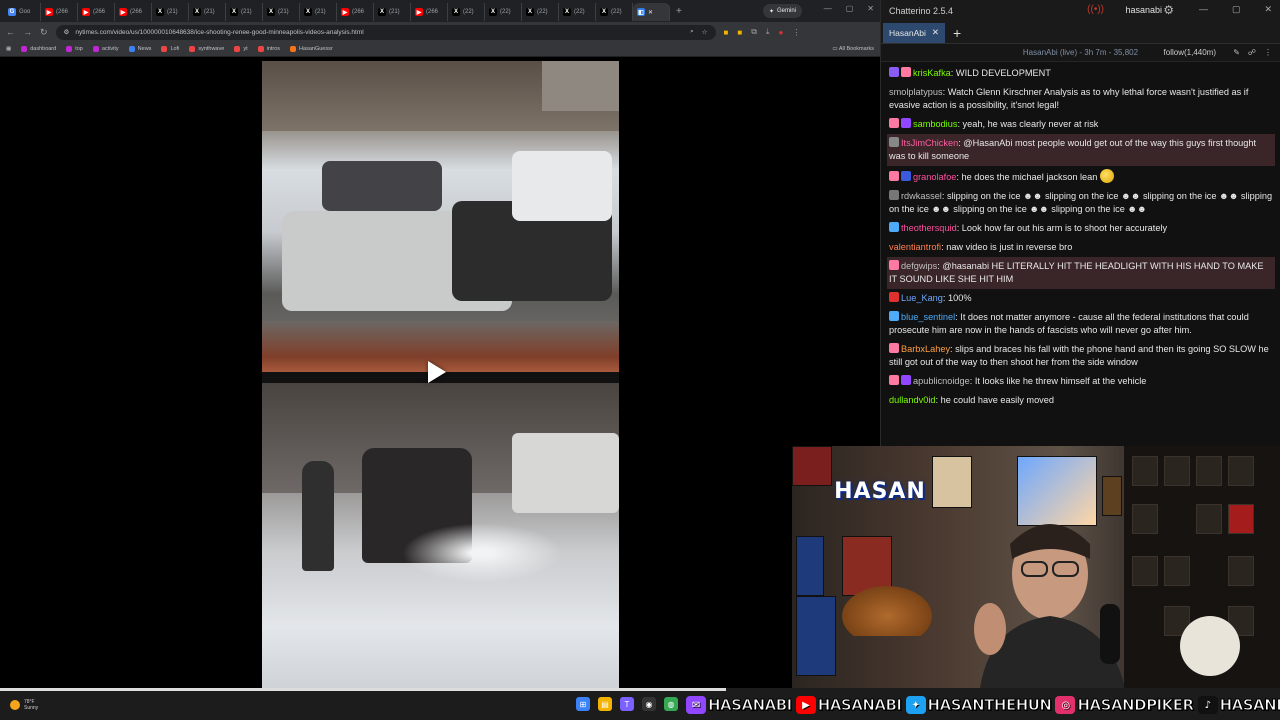  What do you see at coordinates (921, 196) in the screenshot?
I see `chat-username: rdwkassel` at bounding box center [921, 196].